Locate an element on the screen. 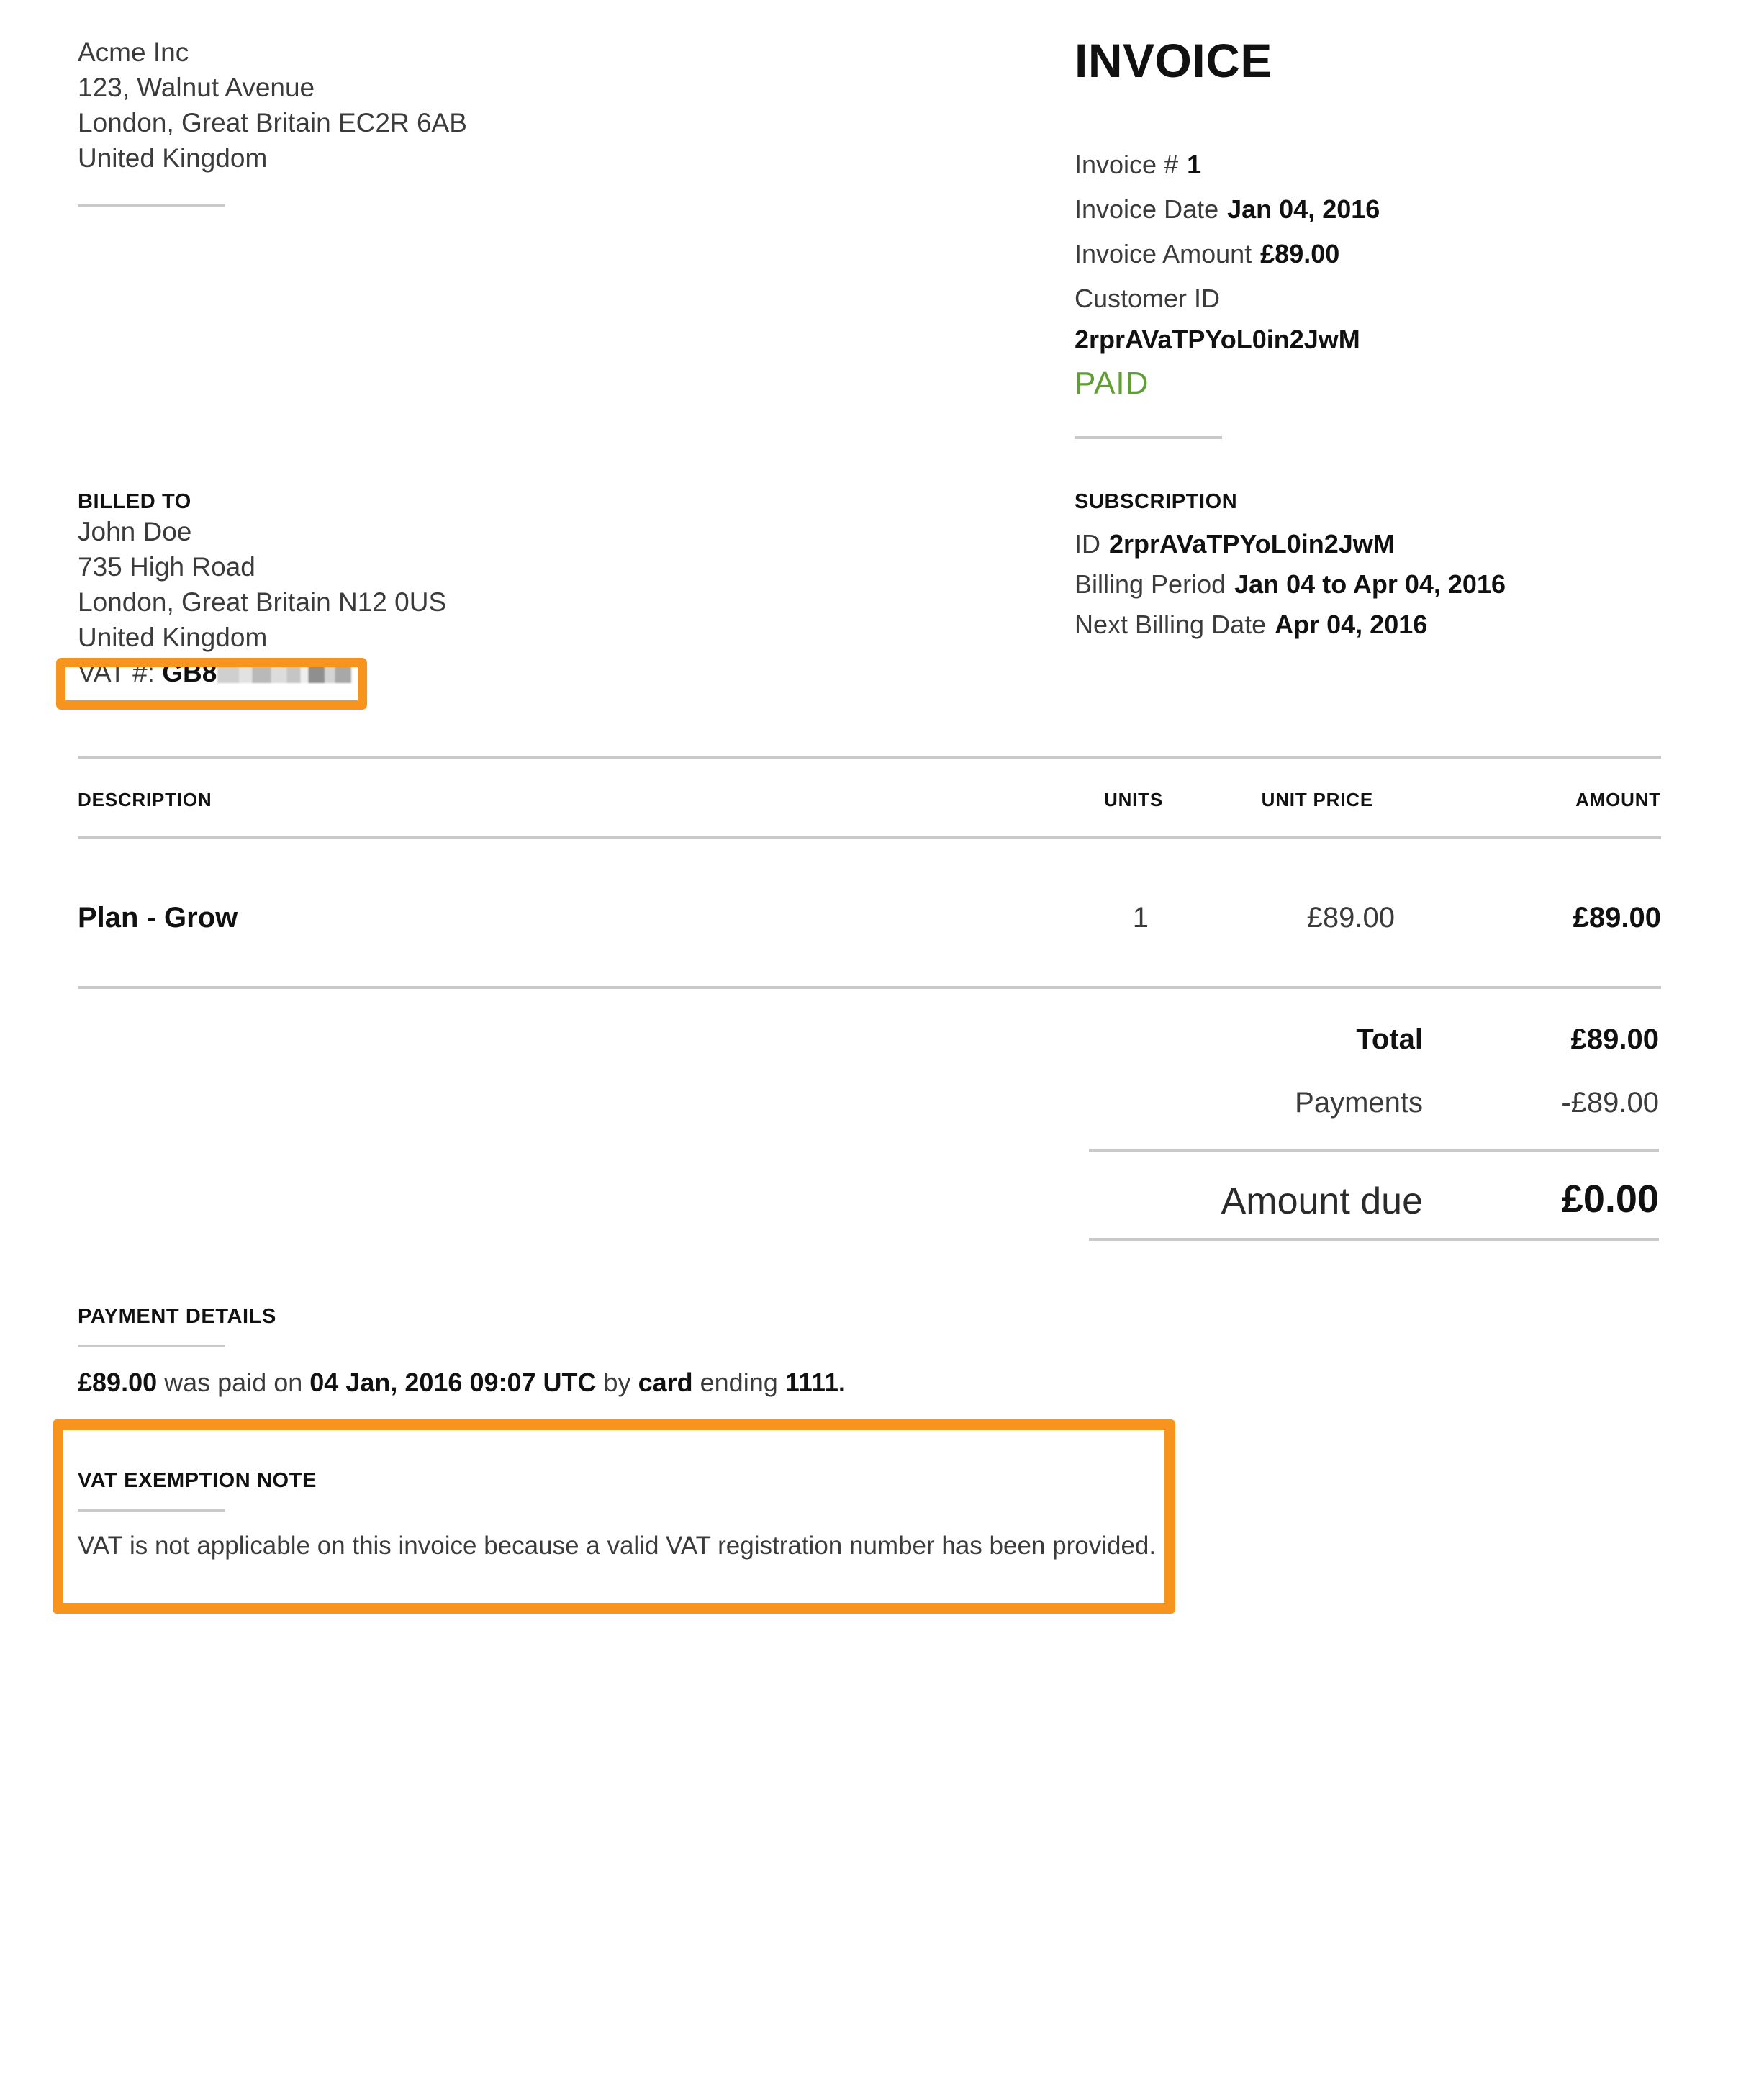 This screenshot has width=1764, height=2083. billing-period-label: Billing Period is located at coordinates (1150, 584).